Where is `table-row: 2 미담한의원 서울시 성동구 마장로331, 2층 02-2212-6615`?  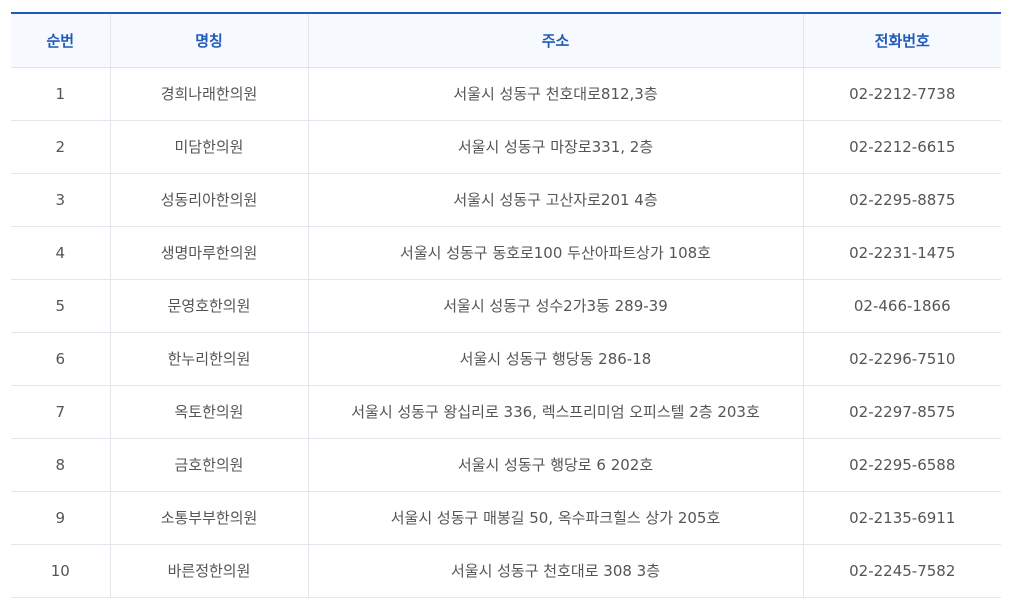
table-row: 2 미담한의원 서울시 성동구 마장로331, 2층 02-2212-6615 is located at coordinates (506, 147).